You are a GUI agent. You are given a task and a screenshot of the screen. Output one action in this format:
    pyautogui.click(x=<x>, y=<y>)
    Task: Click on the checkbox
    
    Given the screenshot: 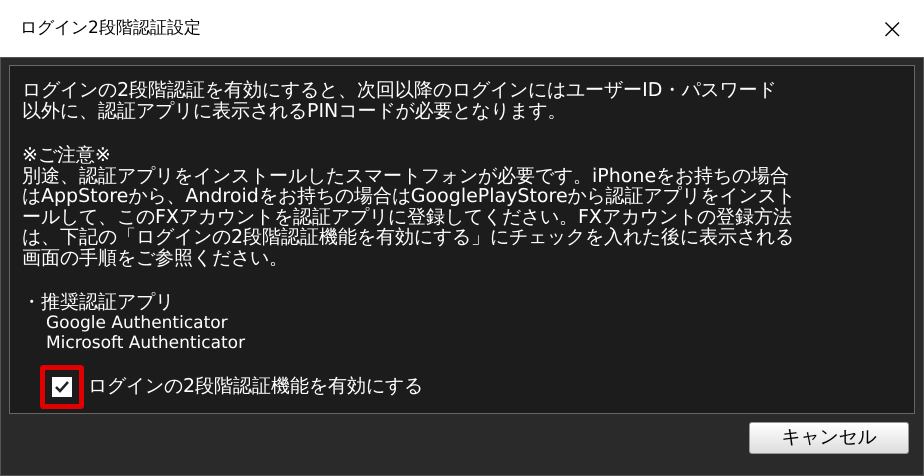 What is the action you would take?
    pyautogui.click(x=62, y=386)
    